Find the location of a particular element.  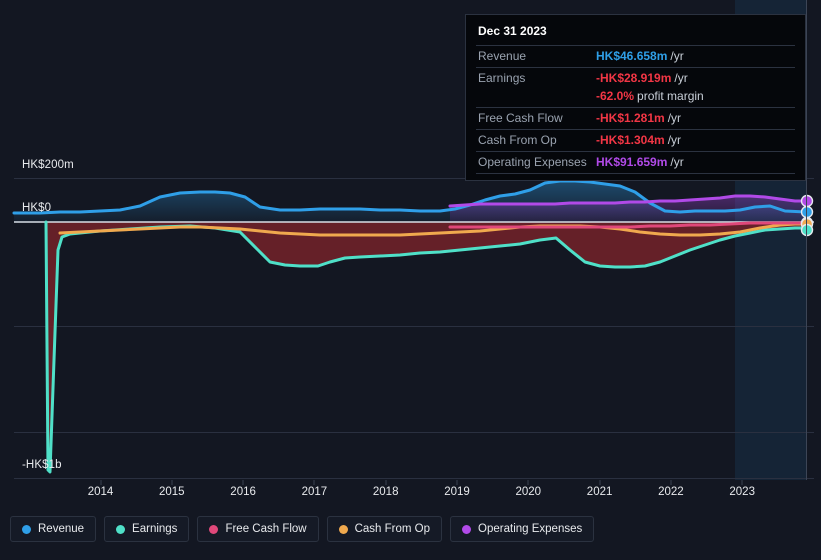

tooltip-row: Revenue HK$46.658m/yr is located at coordinates (635, 56).